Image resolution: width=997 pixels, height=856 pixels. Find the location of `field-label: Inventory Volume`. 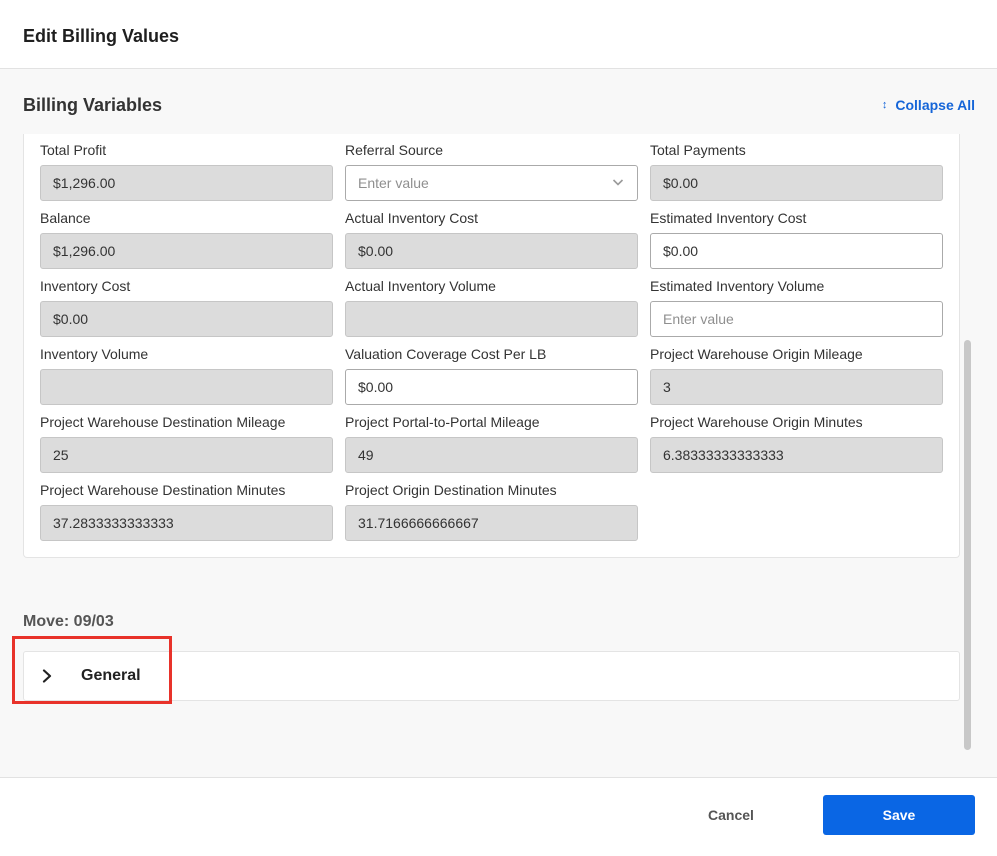

field-label: Inventory Volume is located at coordinates (94, 354).